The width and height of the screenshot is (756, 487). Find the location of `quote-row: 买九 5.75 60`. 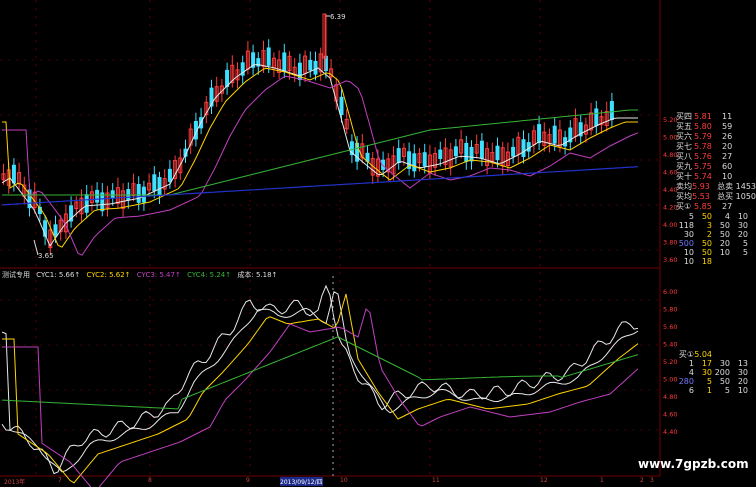

quote-row: 买九 5.75 60 is located at coordinates (704, 166).